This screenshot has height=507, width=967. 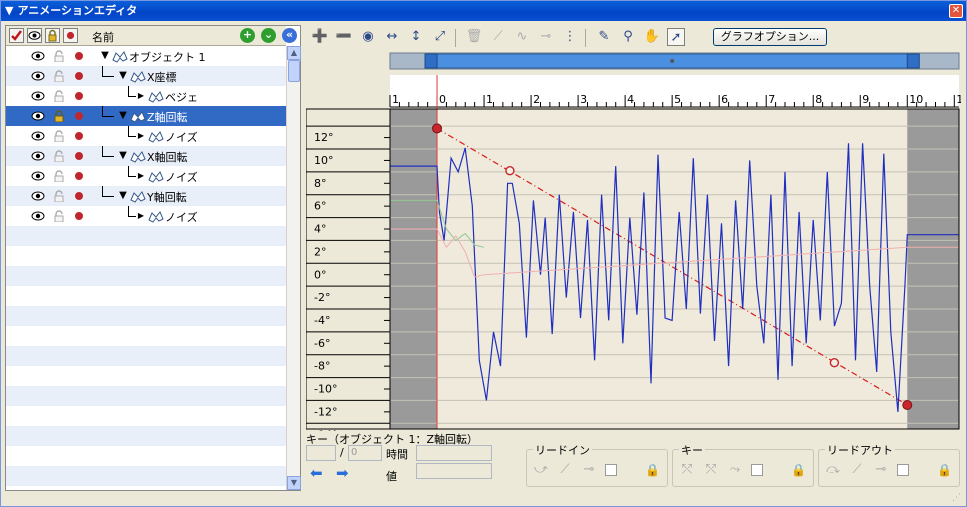 I want to click on collapse-icon: «, so click(x=289, y=35).